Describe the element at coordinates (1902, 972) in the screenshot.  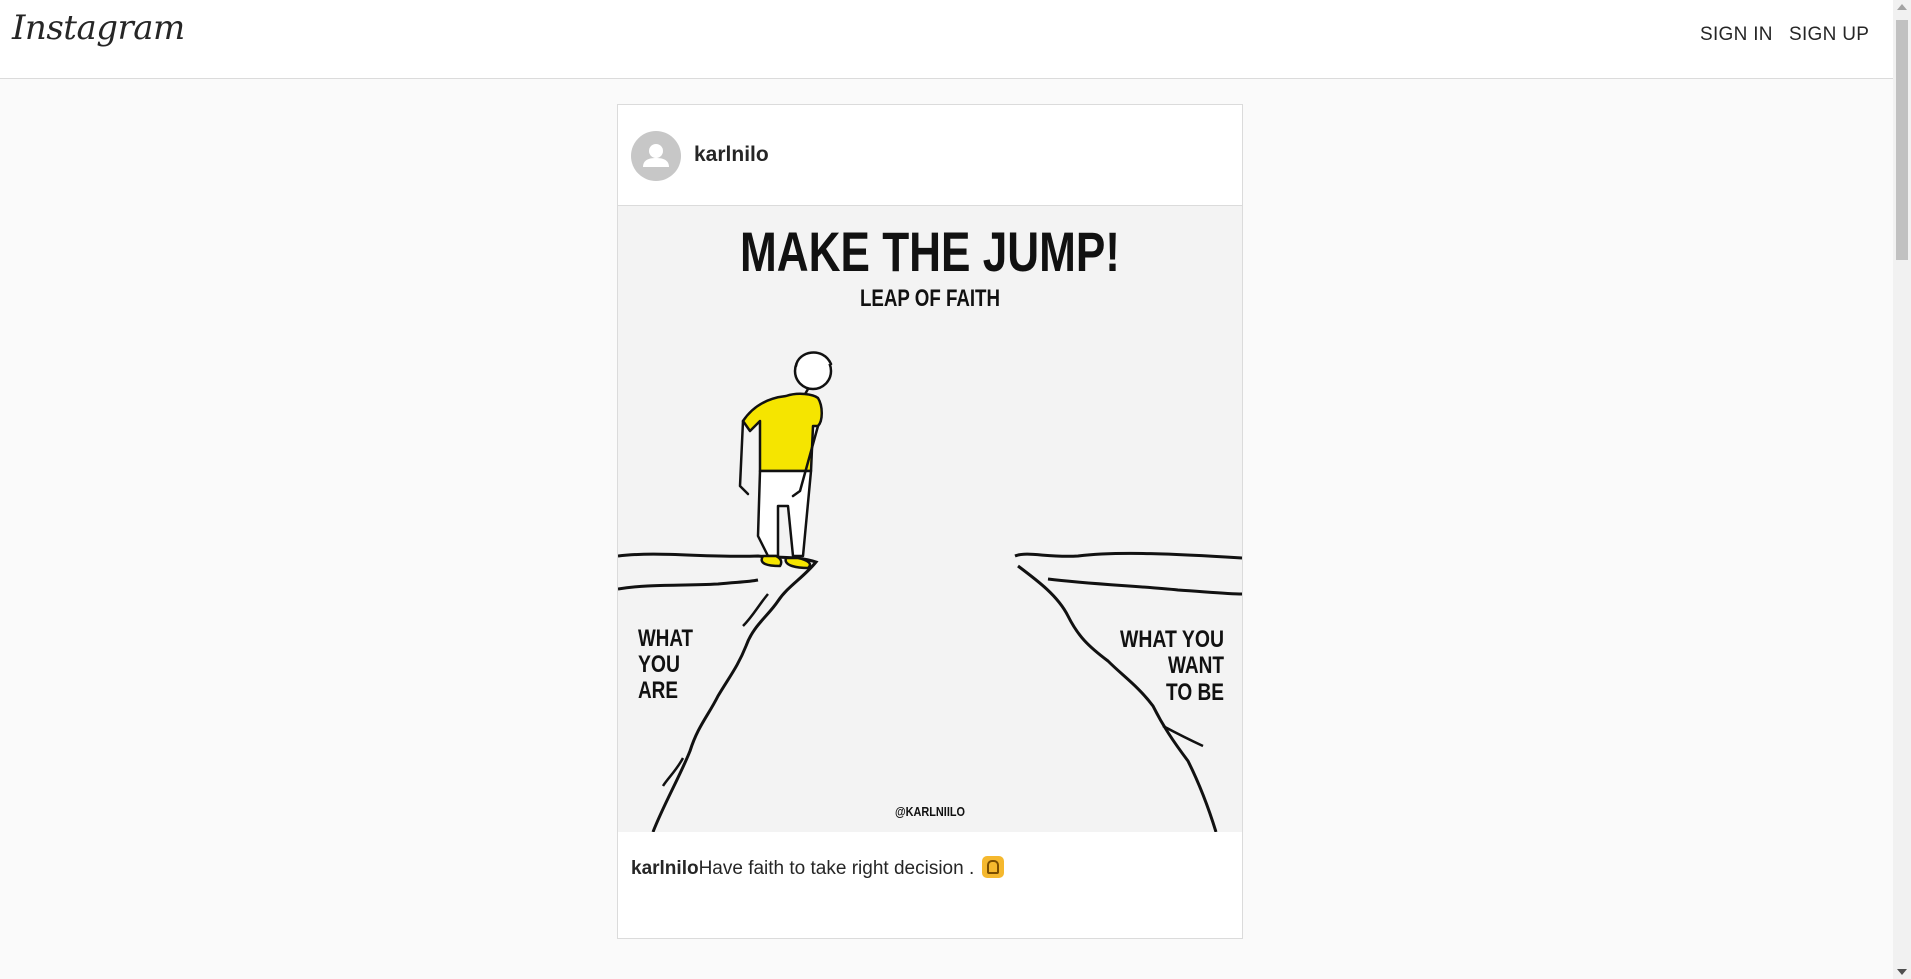
I see `scroll-down-icon` at that location.